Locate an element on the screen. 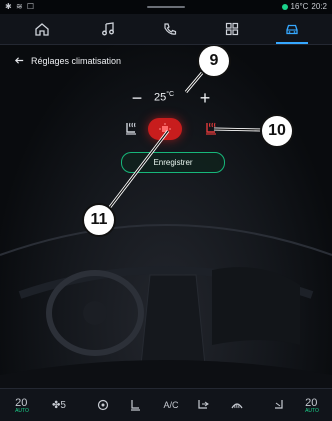  nav-phone is located at coordinates (170, 29).